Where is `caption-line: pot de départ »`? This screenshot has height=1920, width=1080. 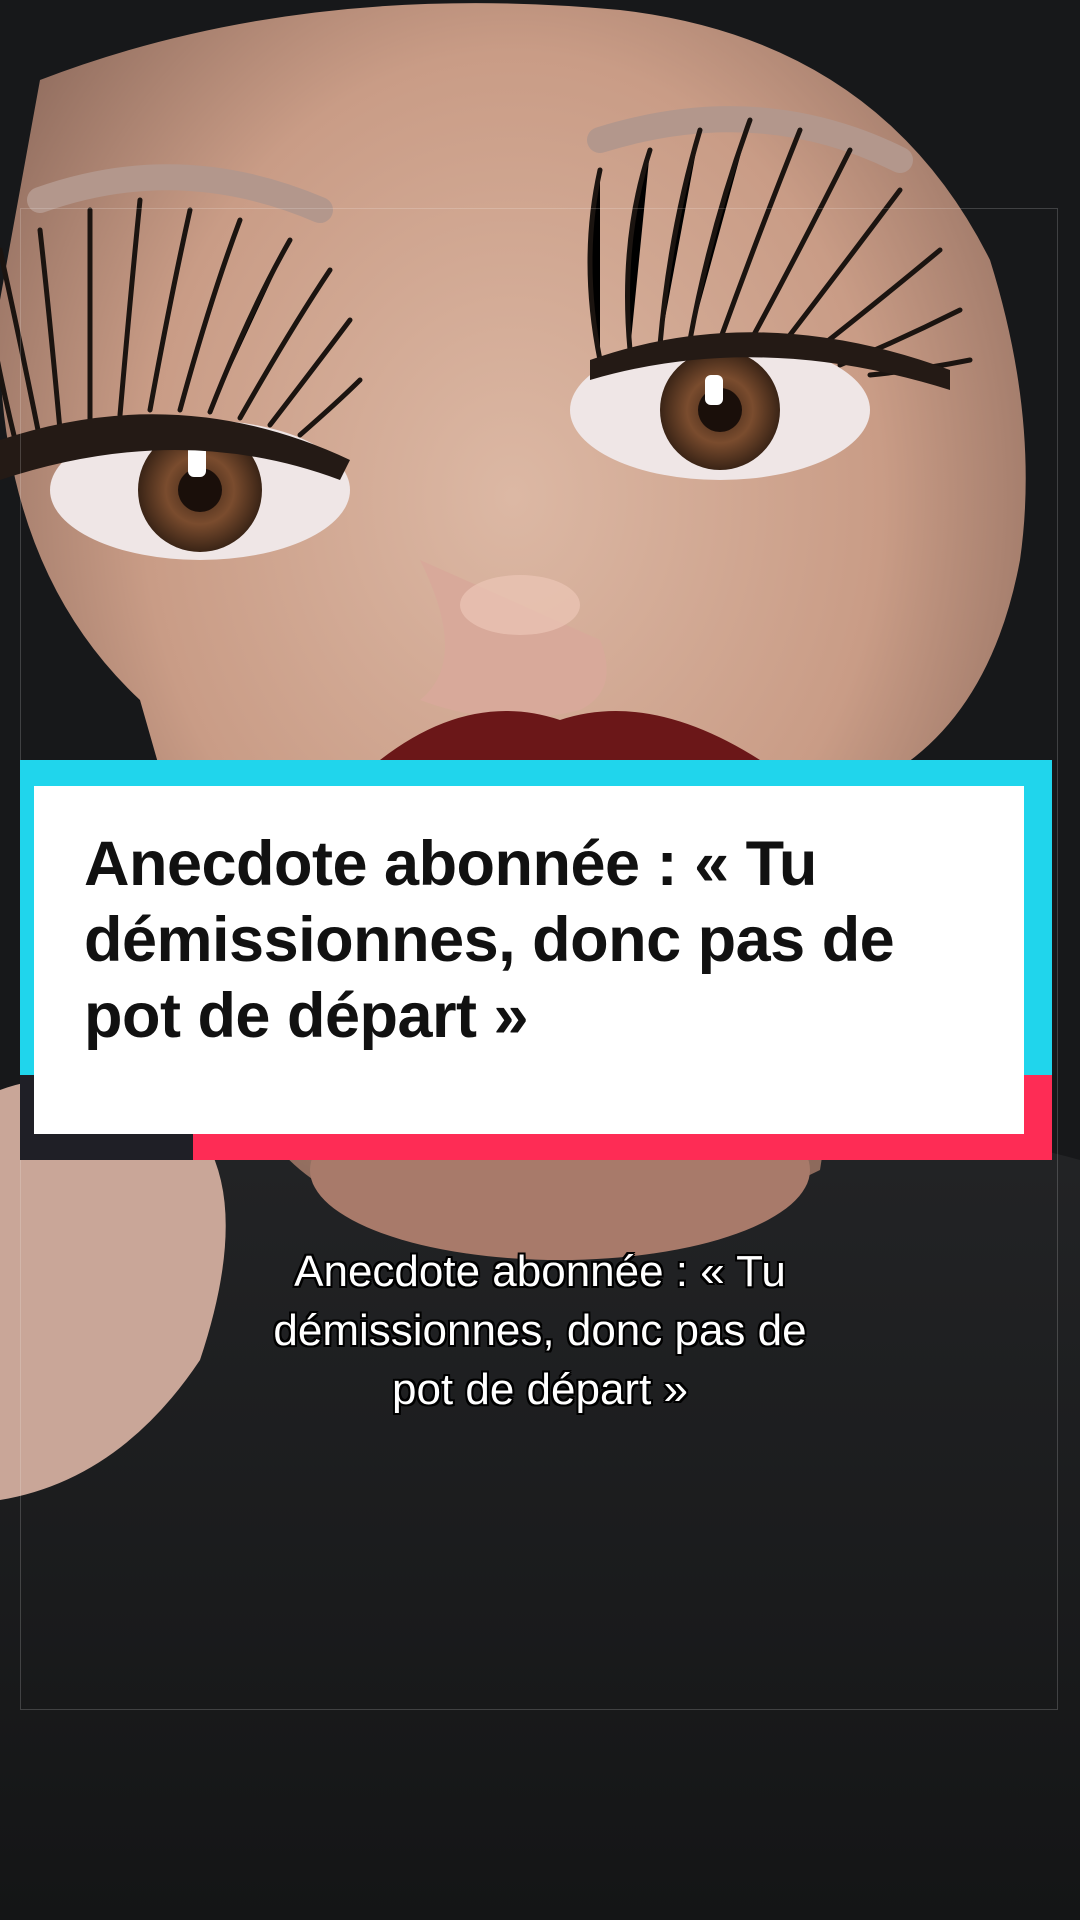 caption-line: pot de départ » is located at coordinates (539, 1389).